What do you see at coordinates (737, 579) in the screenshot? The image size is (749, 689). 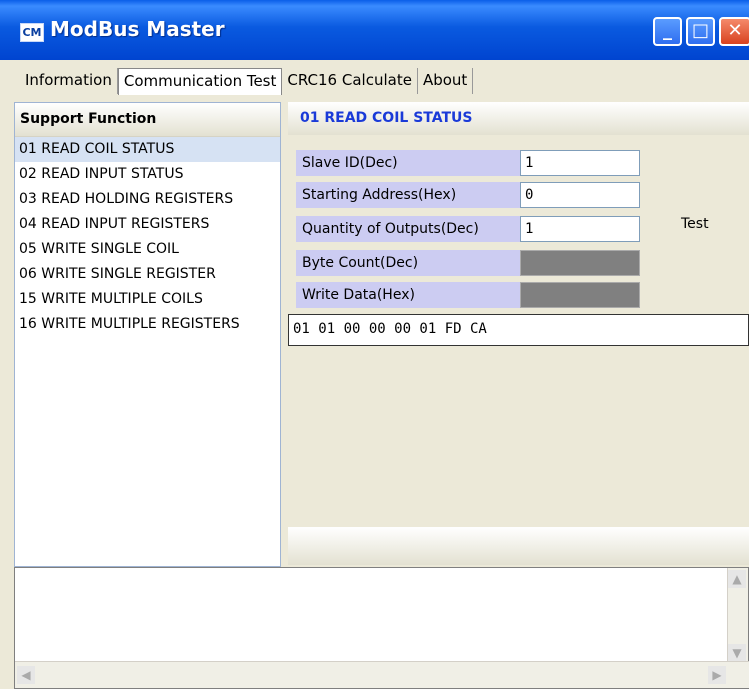 I see `scroll-up-icon: ▲` at bounding box center [737, 579].